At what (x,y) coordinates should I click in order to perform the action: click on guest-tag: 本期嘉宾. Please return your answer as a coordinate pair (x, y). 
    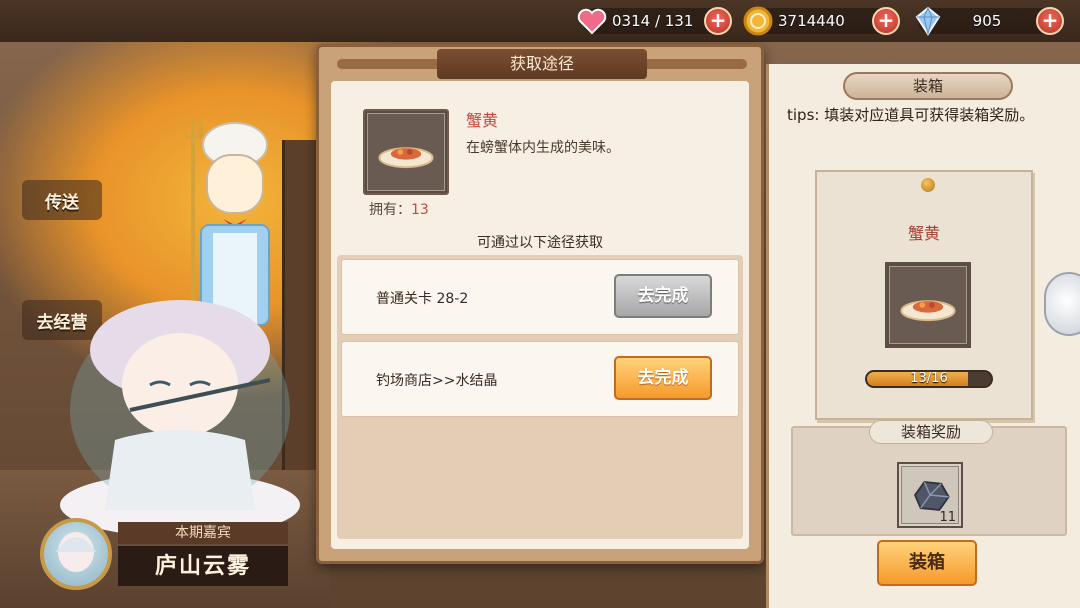
    Looking at the image, I should click on (203, 533).